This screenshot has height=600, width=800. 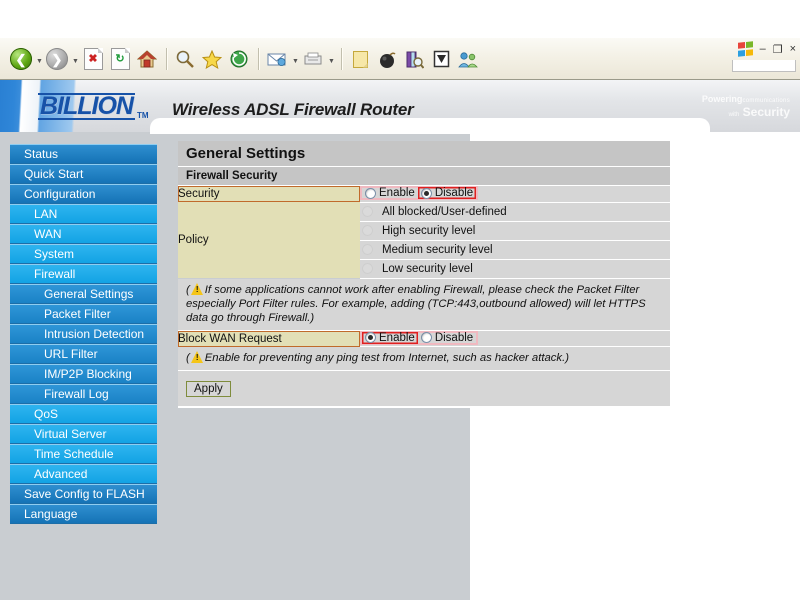 What do you see at coordinates (83, 254) in the screenshot?
I see `sidebar-item-system: System` at bounding box center [83, 254].